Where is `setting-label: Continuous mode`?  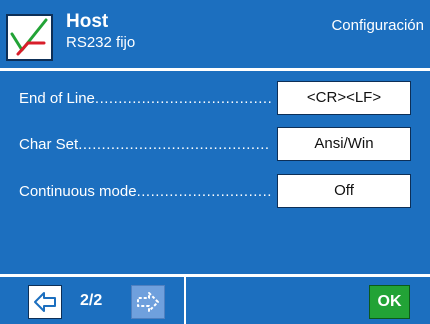 setting-label: Continuous mode is located at coordinates (78, 191).